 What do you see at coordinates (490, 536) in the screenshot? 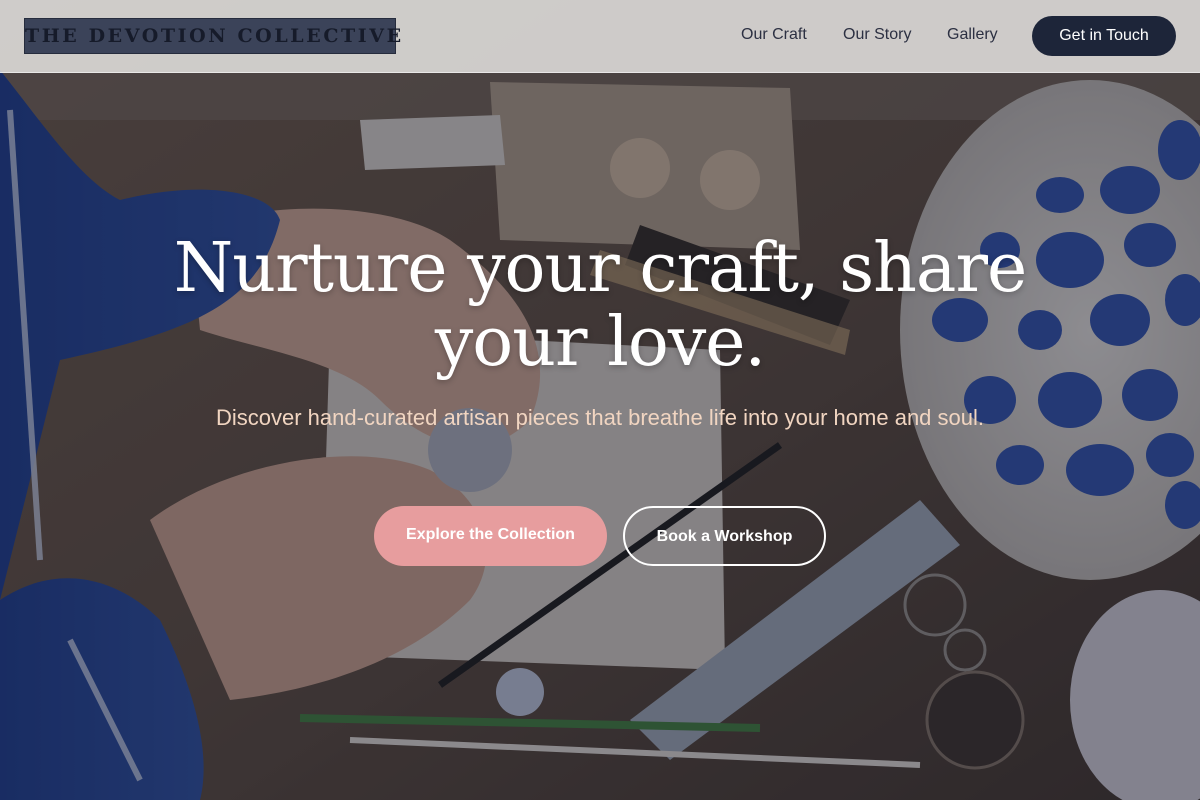
I see `explore-collection-button: Explore the Collection` at bounding box center [490, 536].